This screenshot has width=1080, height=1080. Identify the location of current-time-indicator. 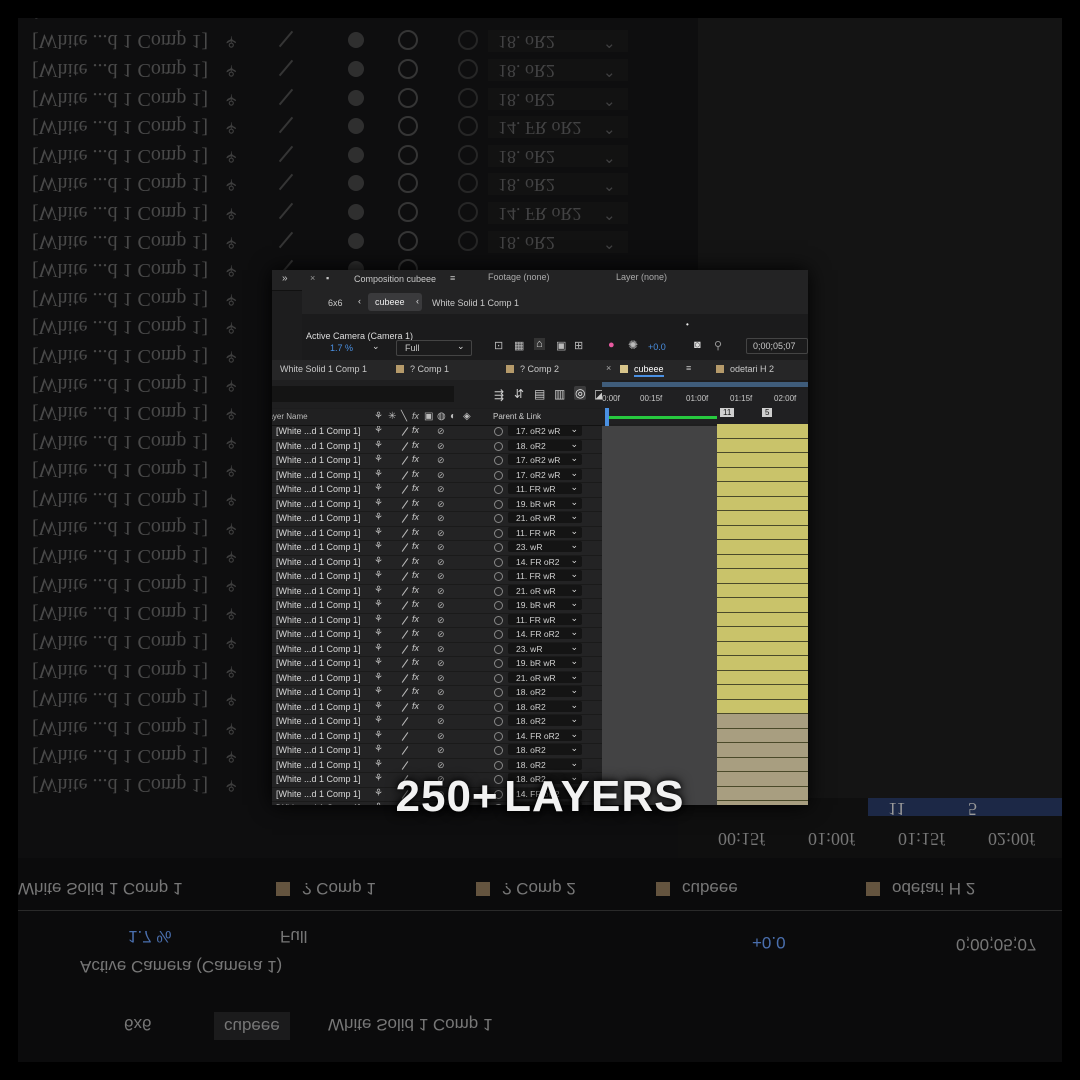
(607, 417).